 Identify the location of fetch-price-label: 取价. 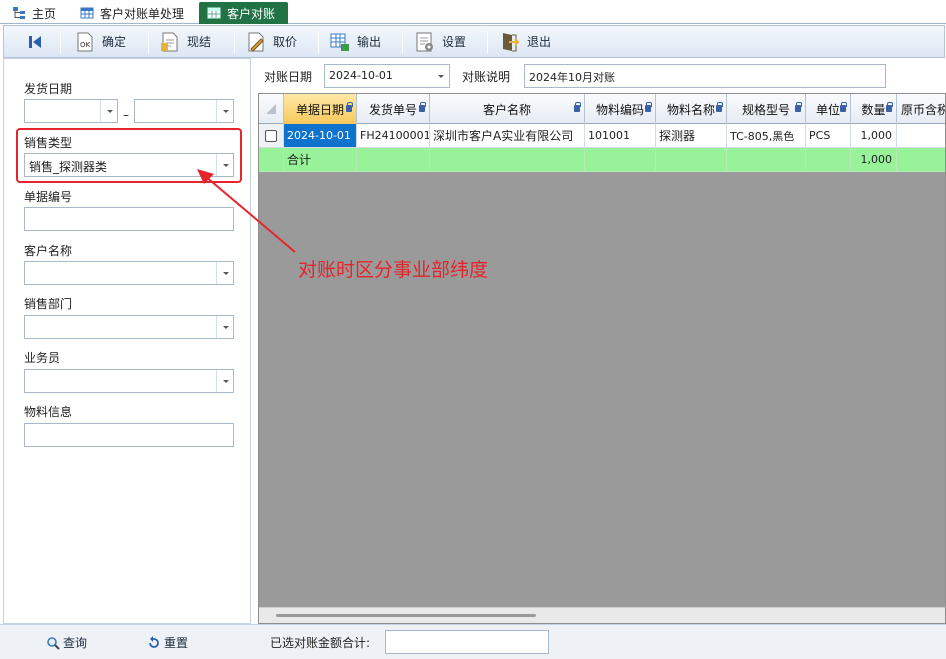
(285, 42).